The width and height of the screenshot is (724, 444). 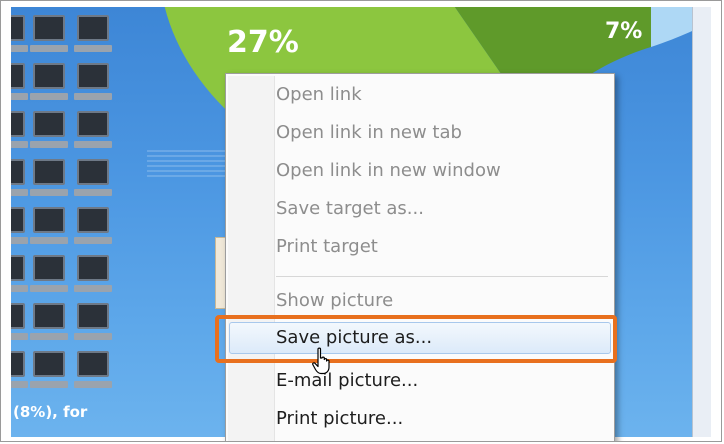 I want to click on window-scrollbar, so click(x=701, y=222).